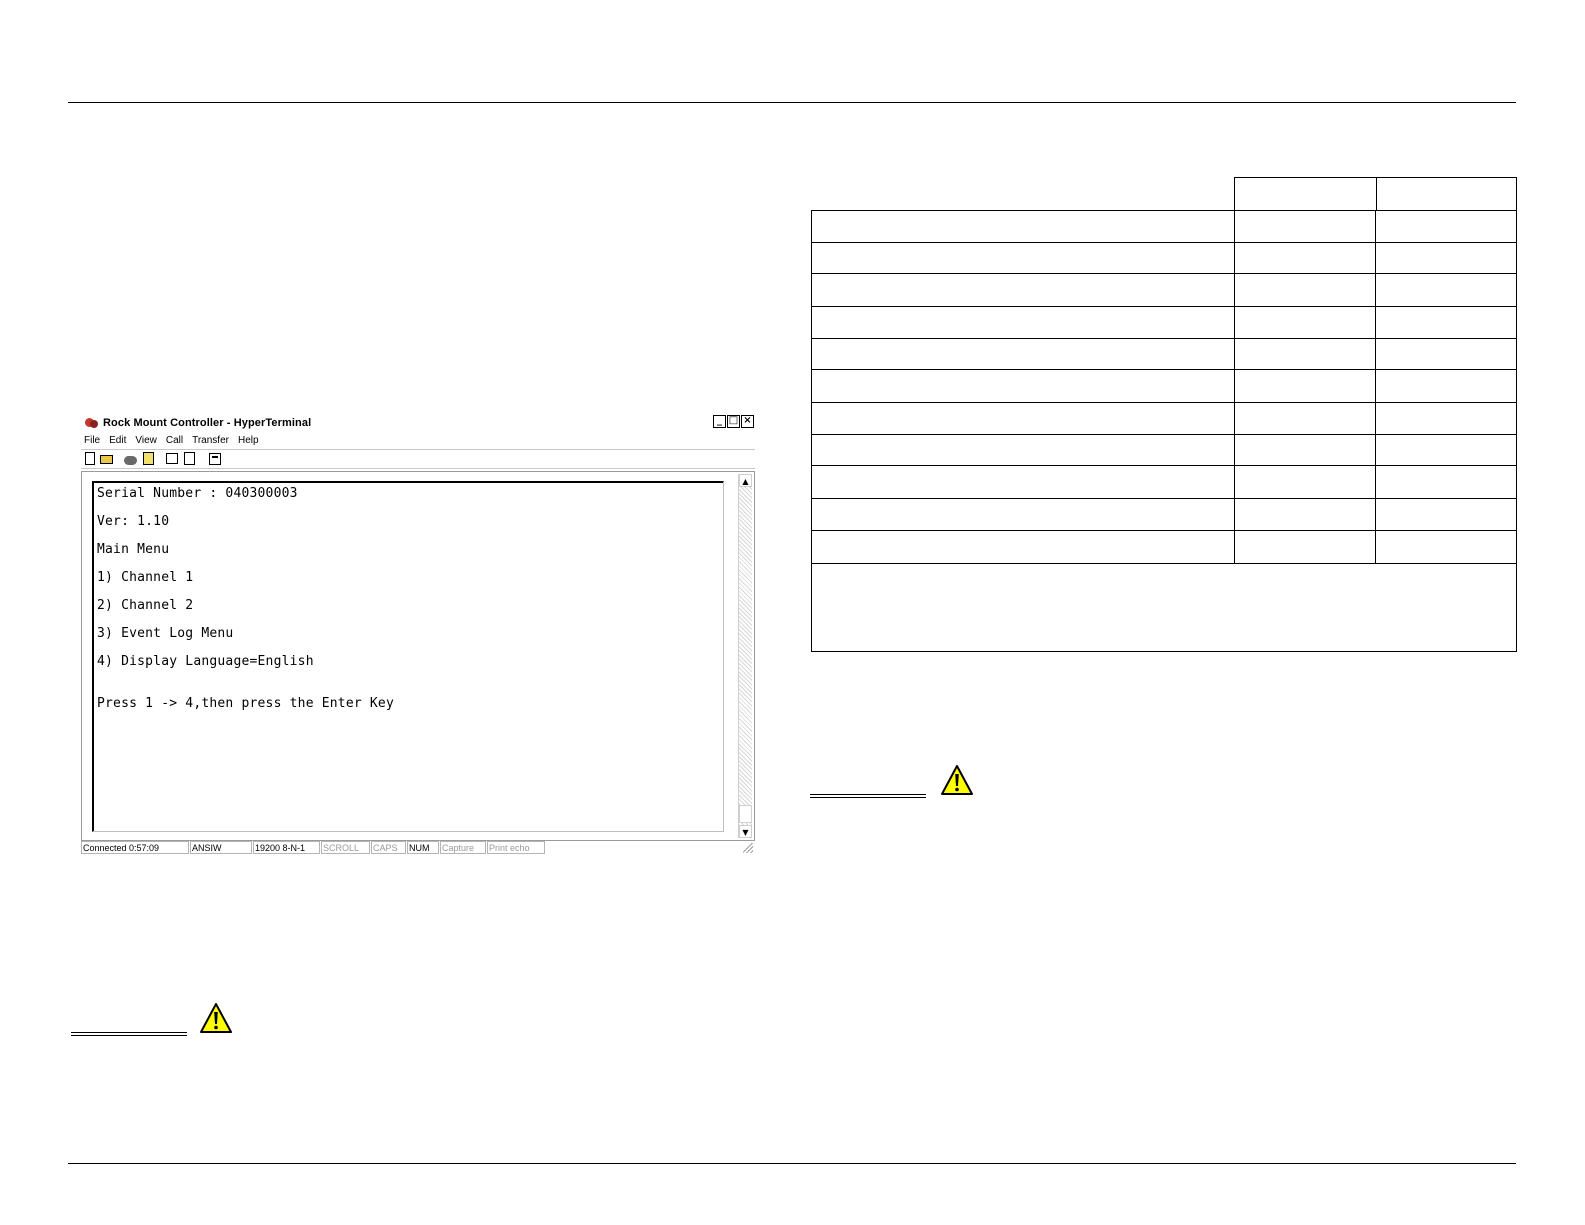 The height and width of the screenshot is (1225, 1585). What do you see at coordinates (895, 784) in the screenshot?
I see `caution-marker-right` at bounding box center [895, 784].